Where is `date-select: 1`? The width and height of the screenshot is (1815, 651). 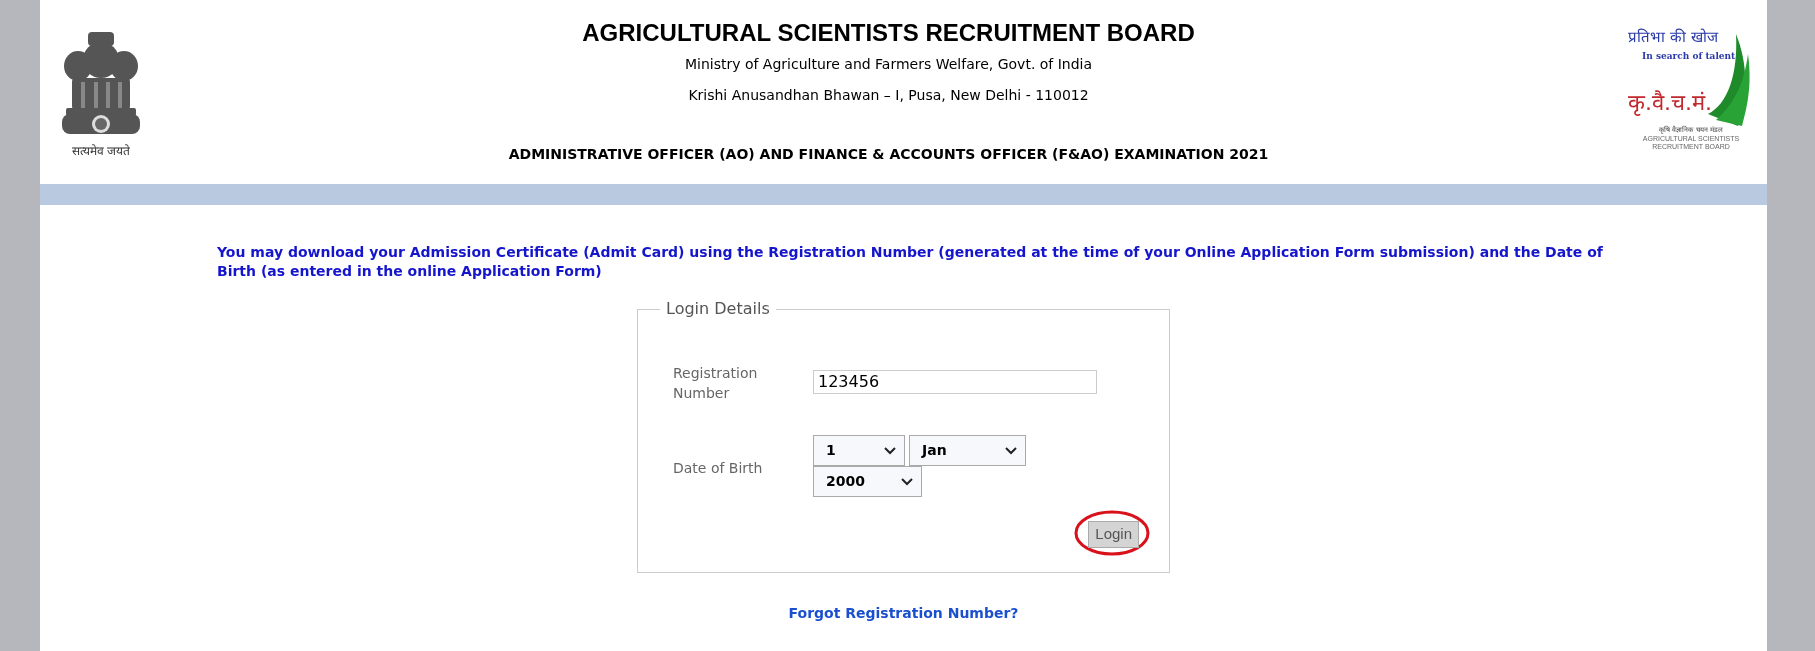 date-select: 1 is located at coordinates (859, 450).